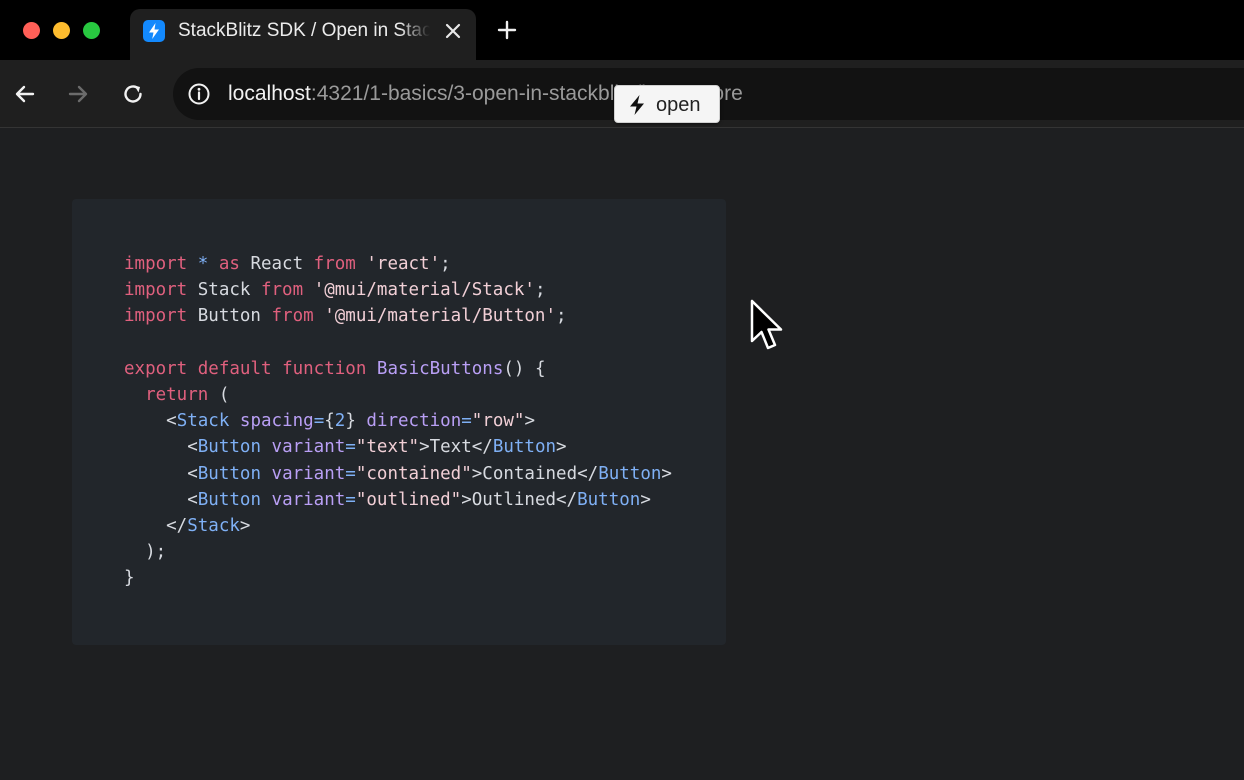 The image size is (1244, 780). Describe the element at coordinates (145, 552) in the screenshot. I see `code-token: );` at that location.